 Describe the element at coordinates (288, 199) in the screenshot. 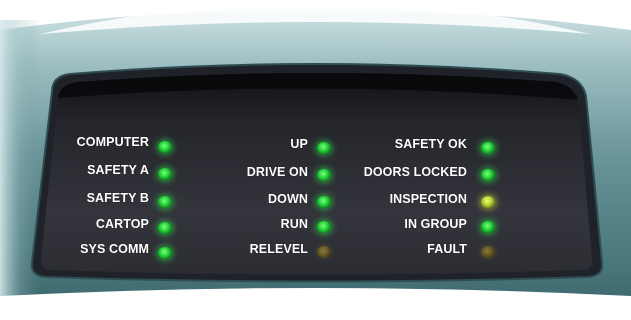

I see `label-down: DOWN` at that location.